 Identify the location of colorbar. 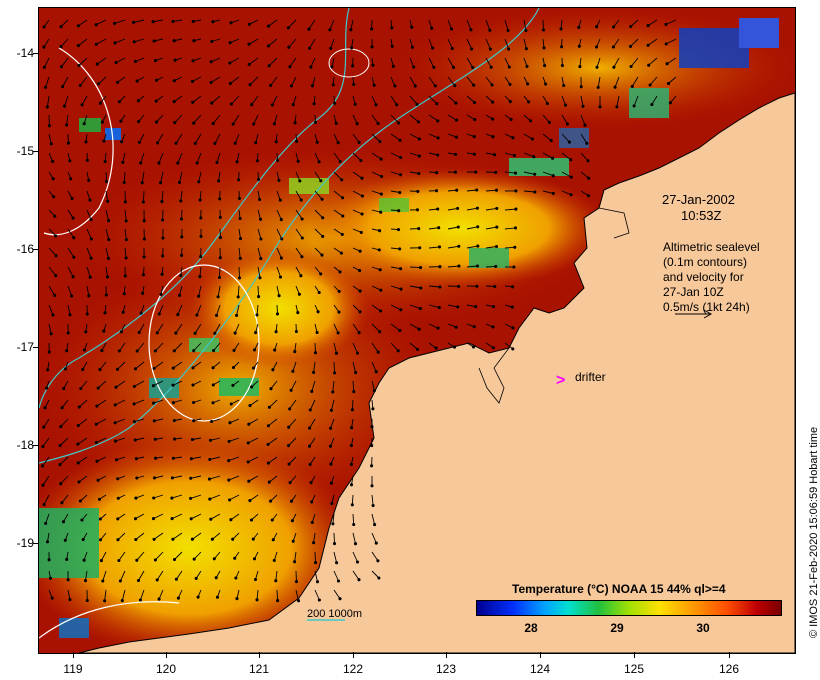
(629, 608).